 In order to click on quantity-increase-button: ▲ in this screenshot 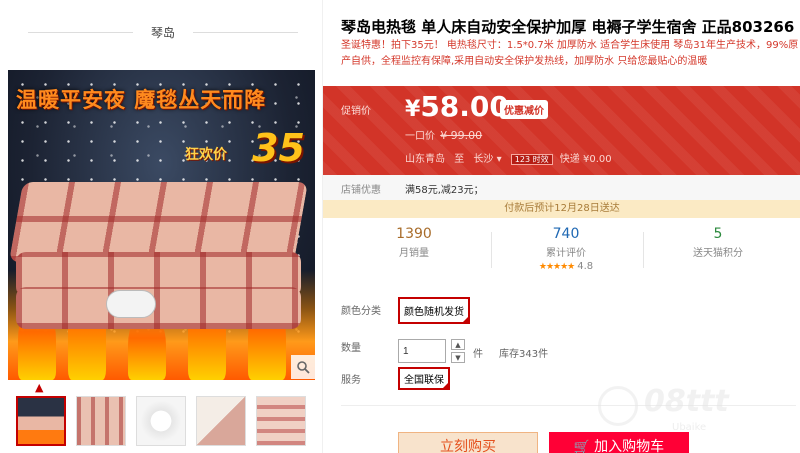, I will do `click(458, 344)`.